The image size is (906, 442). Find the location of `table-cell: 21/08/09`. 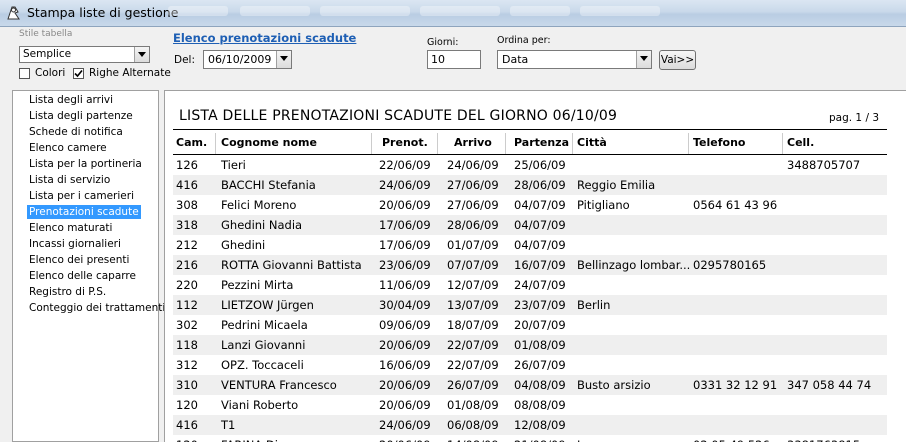

table-cell: 21/08/09 is located at coordinates (540, 440).